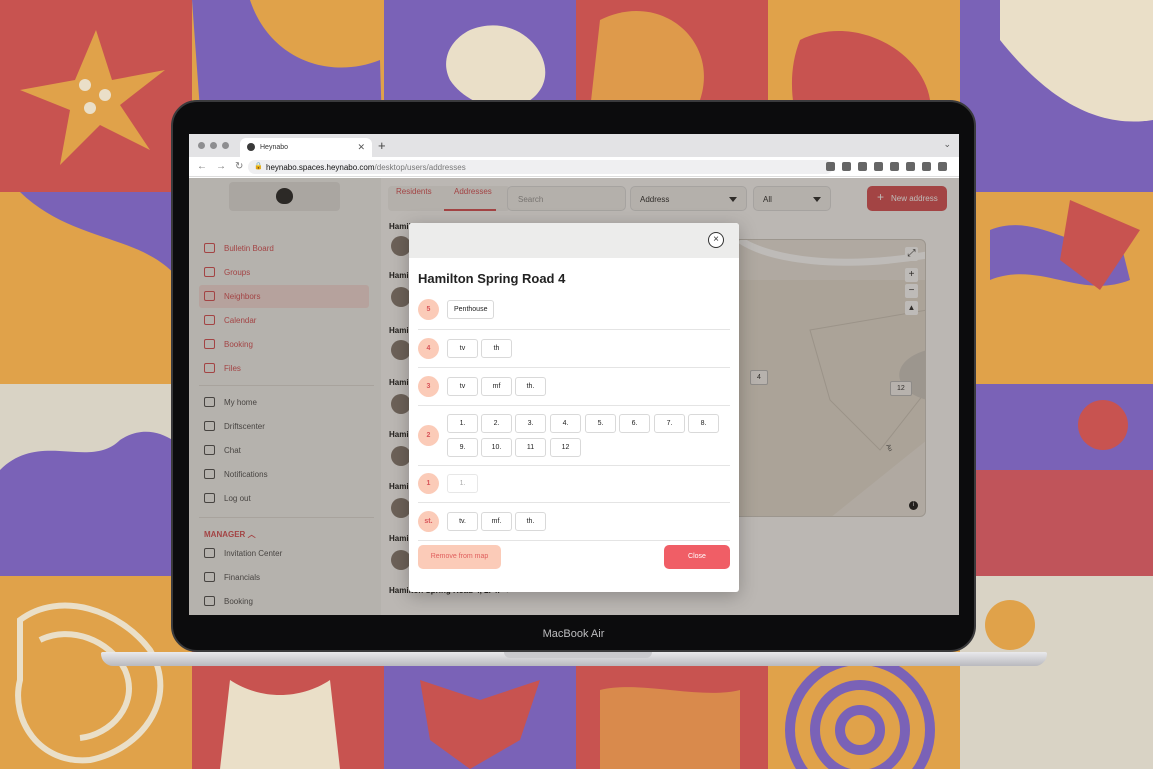  I want to click on laptop-notch, so click(578, 655).